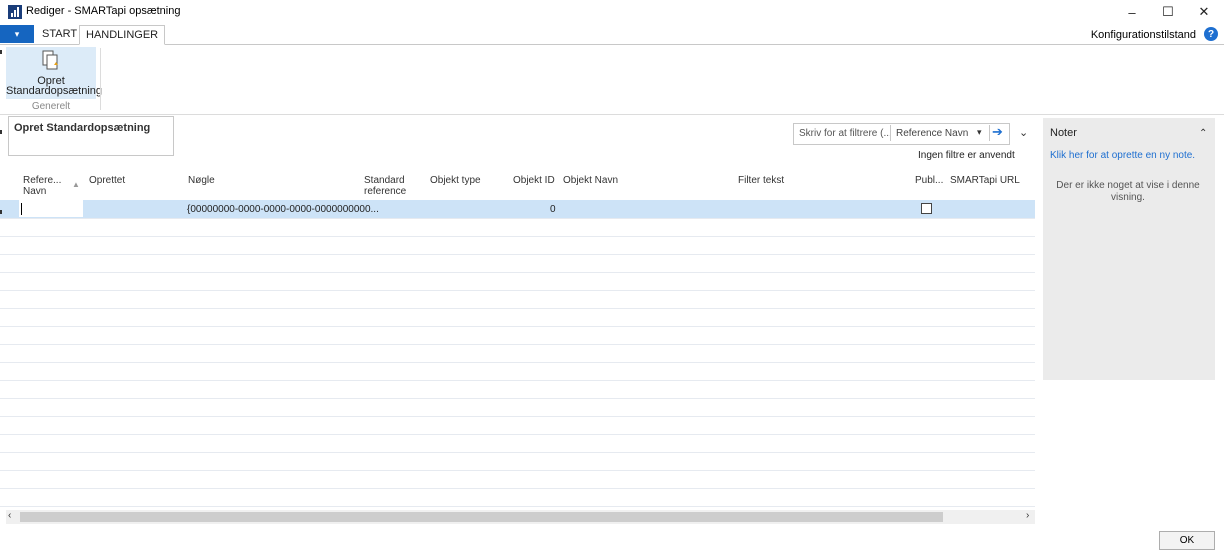 The height and width of the screenshot is (560, 1224). I want to click on column-header-object-name: Objekt Navn, so click(590, 180).